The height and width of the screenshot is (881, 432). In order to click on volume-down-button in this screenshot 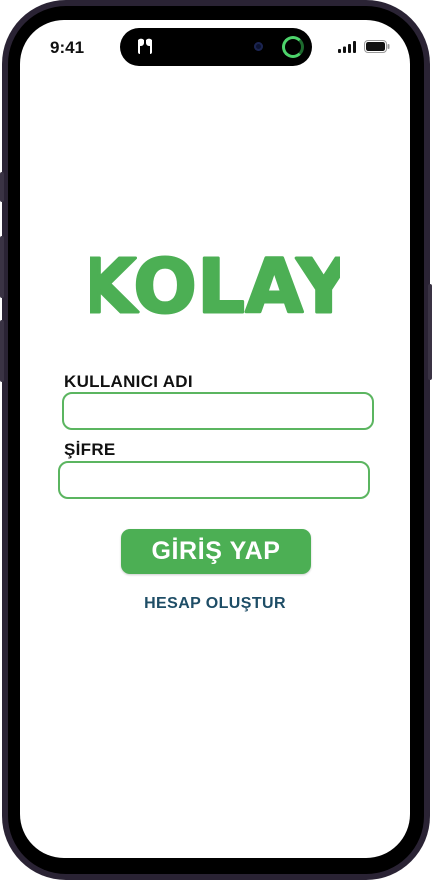, I will do `click(2, 351)`.